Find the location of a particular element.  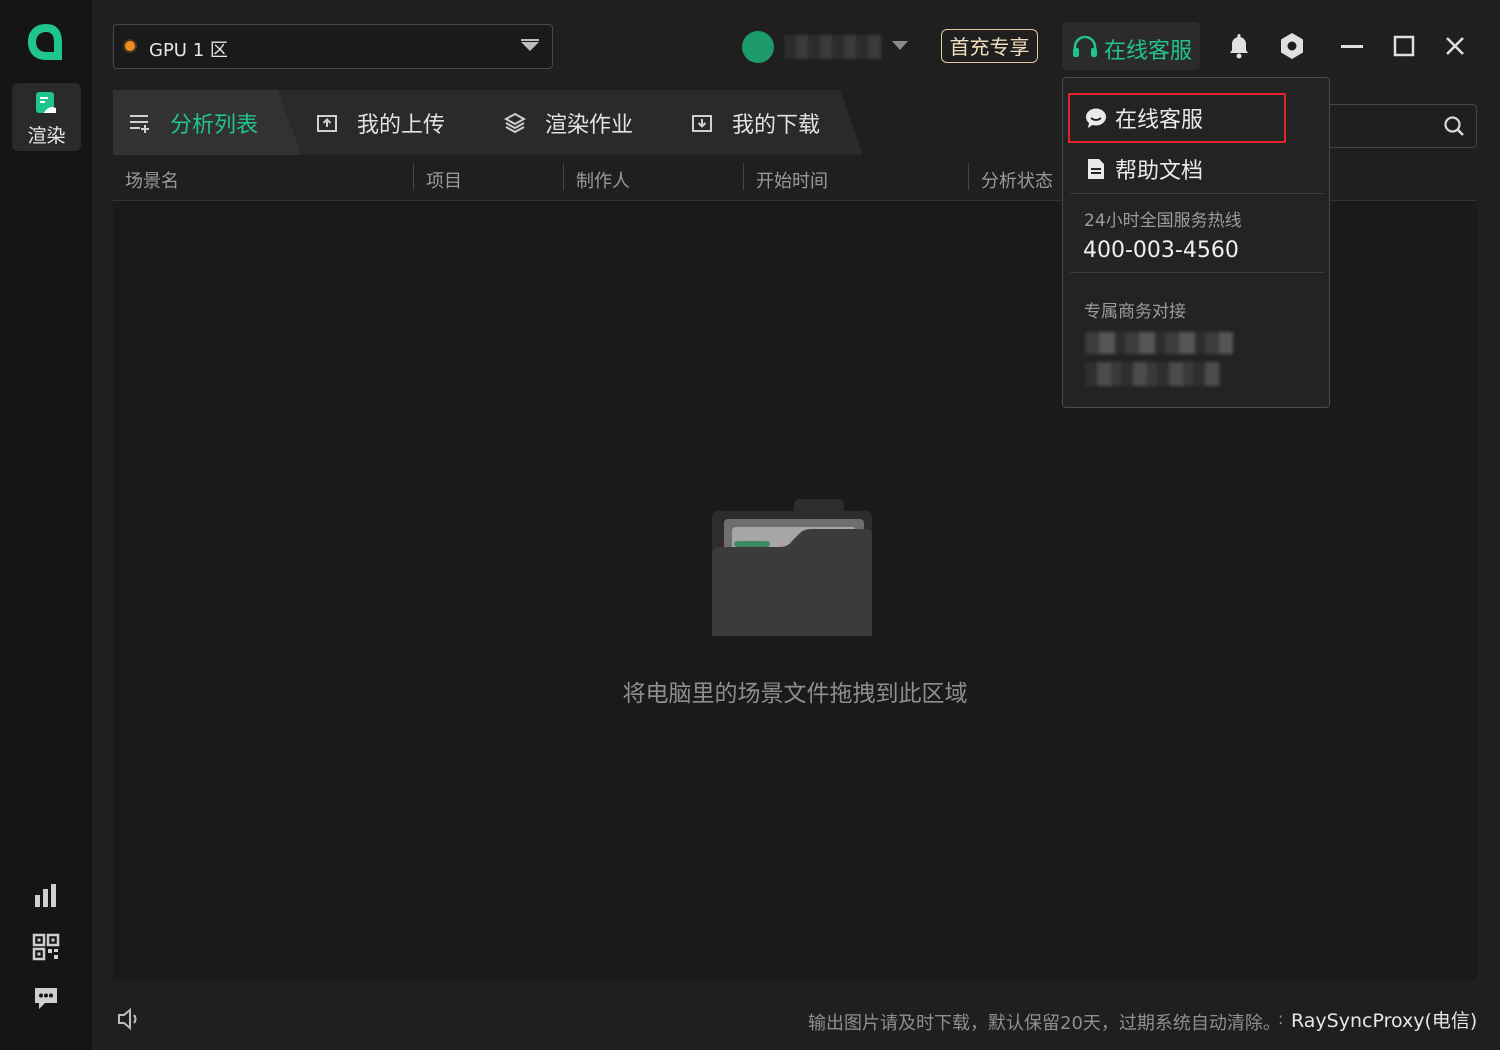

column-header-author: 制作人 is located at coordinates (603, 180).